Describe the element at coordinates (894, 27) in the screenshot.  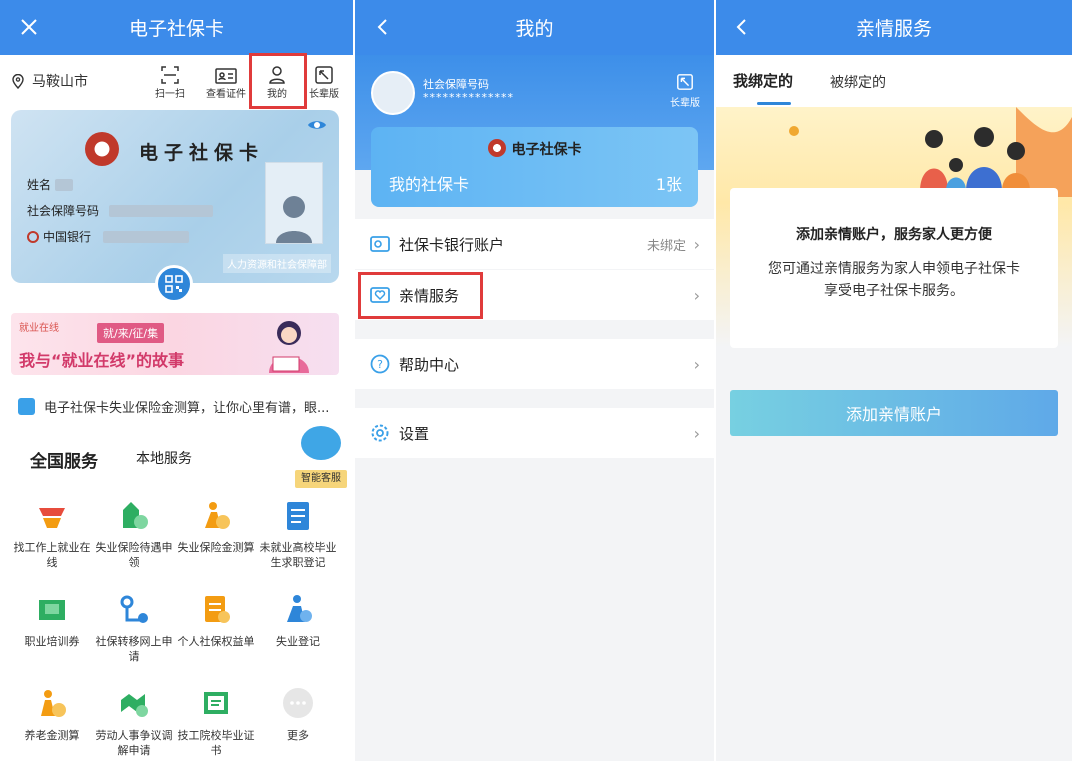
I see `family-topbar: 亲情服务` at that location.